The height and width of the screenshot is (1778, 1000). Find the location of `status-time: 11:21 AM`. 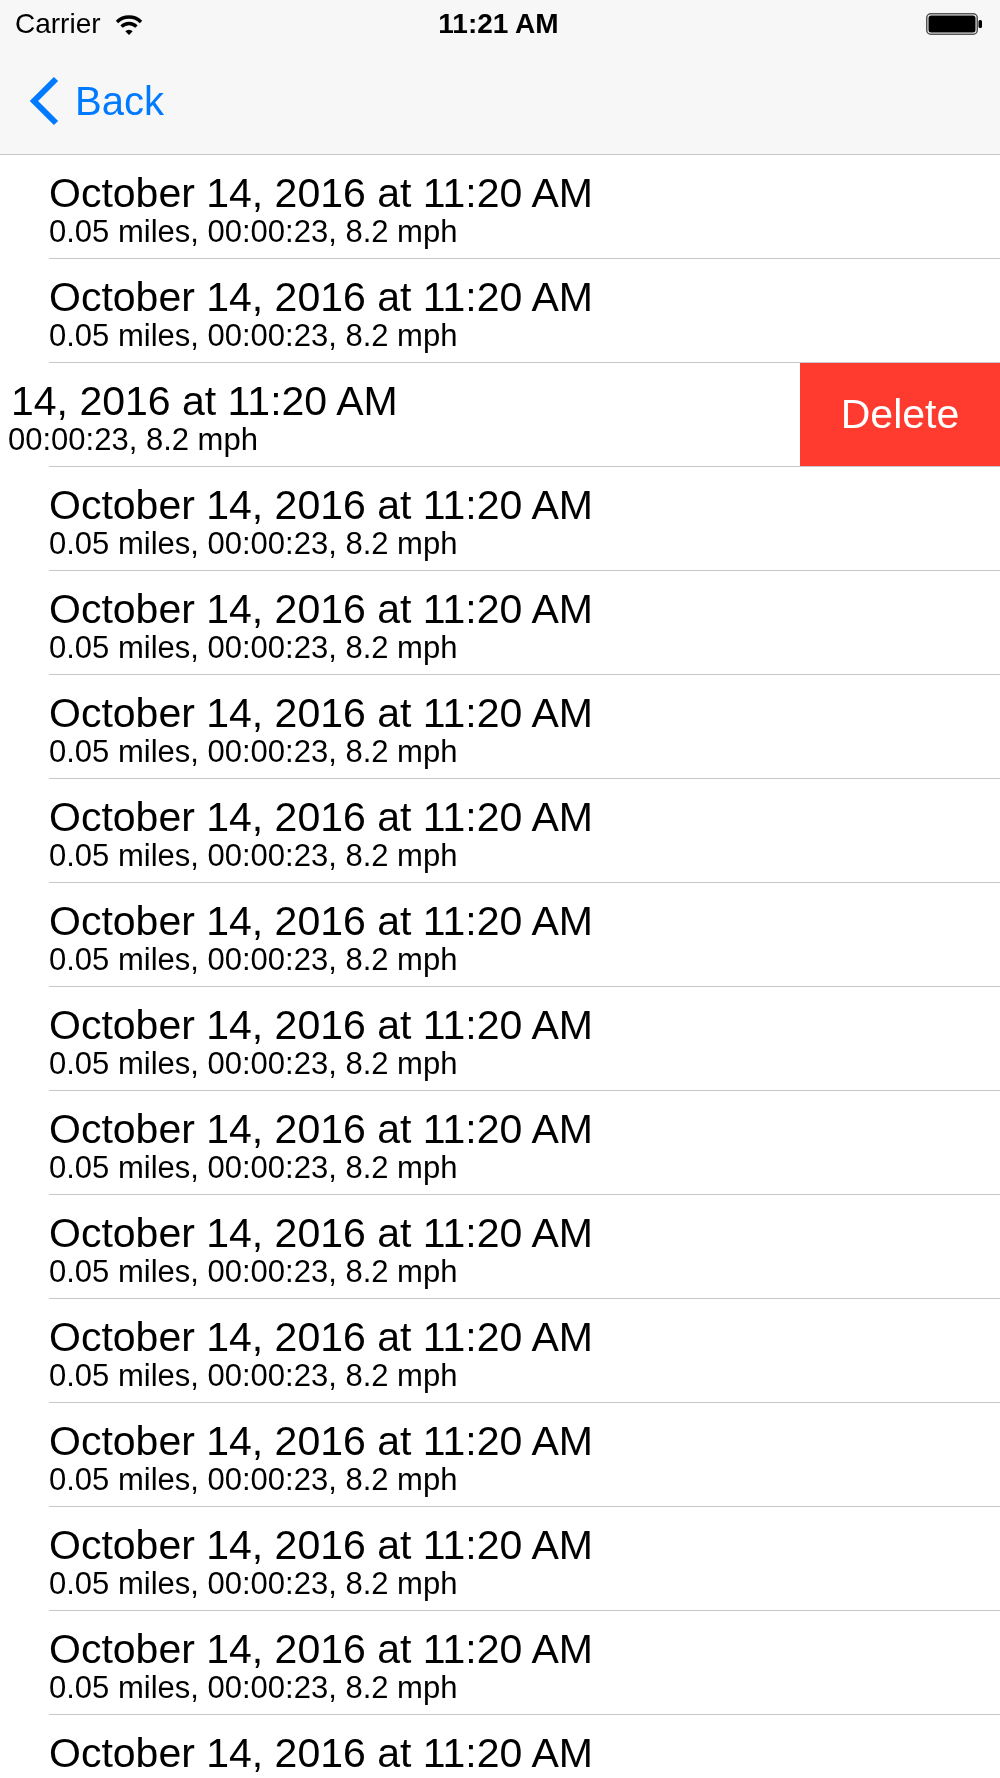

status-time: 11:21 AM is located at coordinates (498, 24).